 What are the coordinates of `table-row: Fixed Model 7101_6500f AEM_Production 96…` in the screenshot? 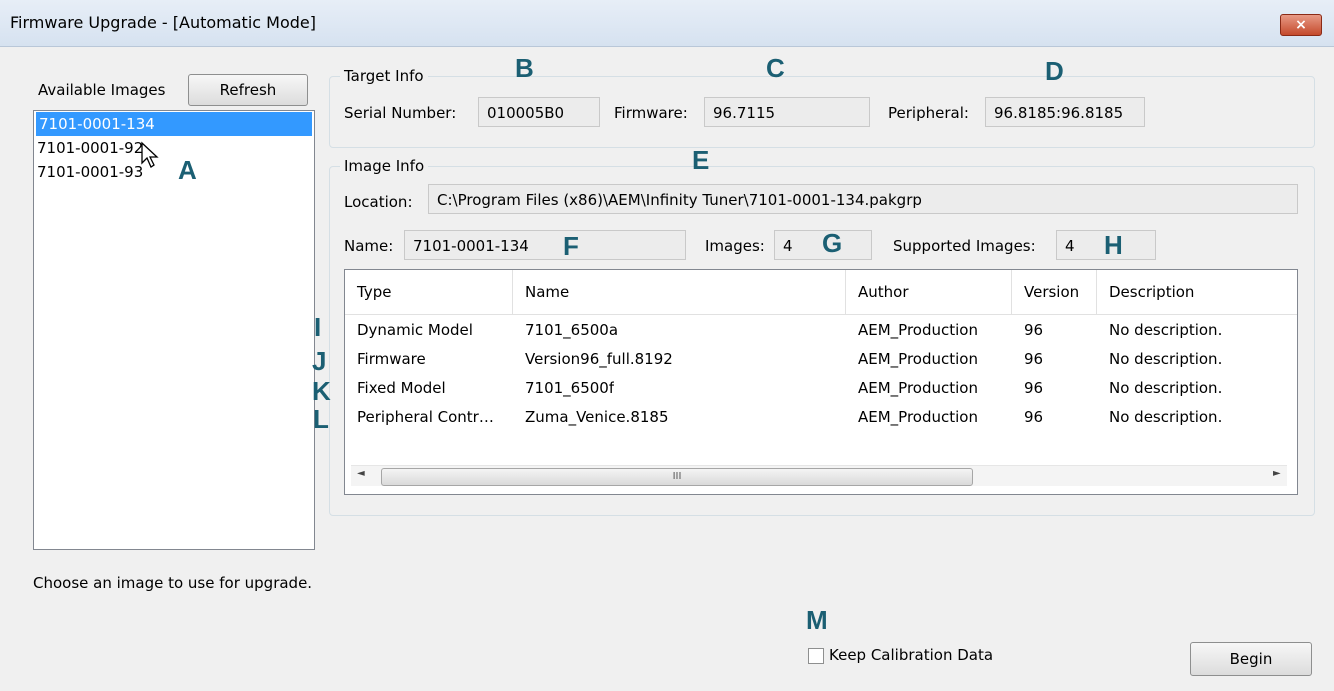 It's located at (821, 388).